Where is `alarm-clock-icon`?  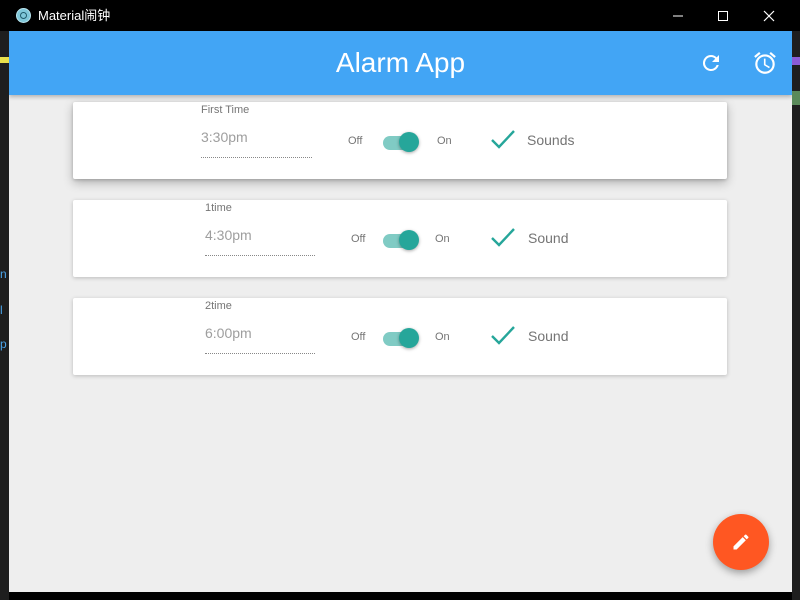 alarm-clock-icon is located at coordinates (765, 63).